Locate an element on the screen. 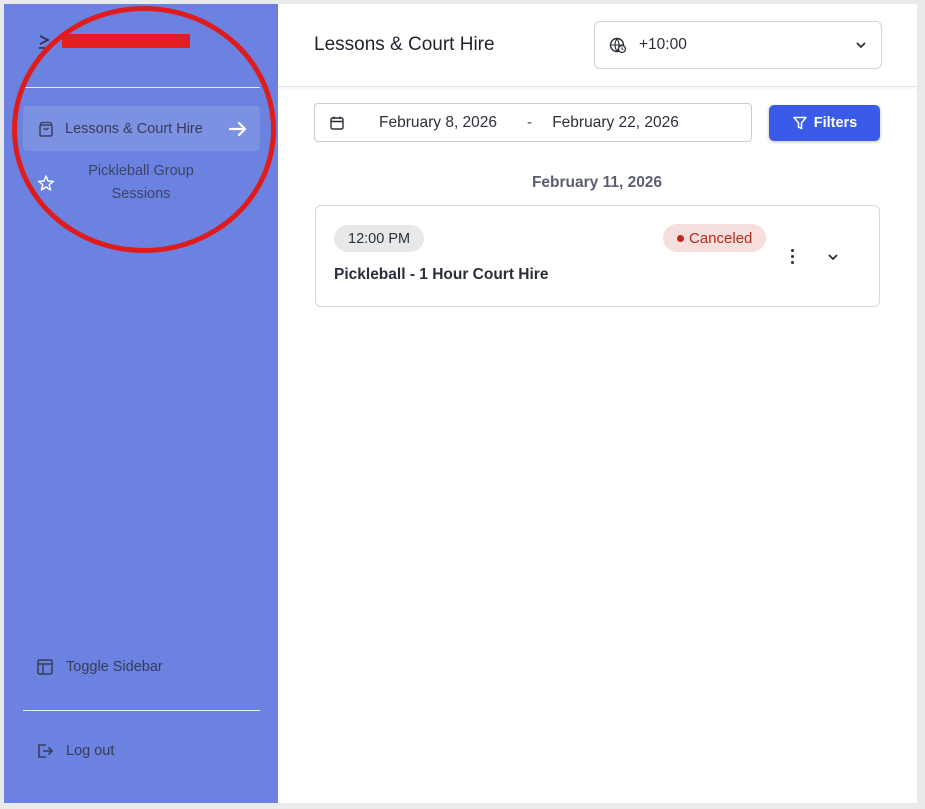 The height and width of the screenshot is (809, 925). sidebar-item-label: Lessons & Court Hire is located at coordinates (134, 128).